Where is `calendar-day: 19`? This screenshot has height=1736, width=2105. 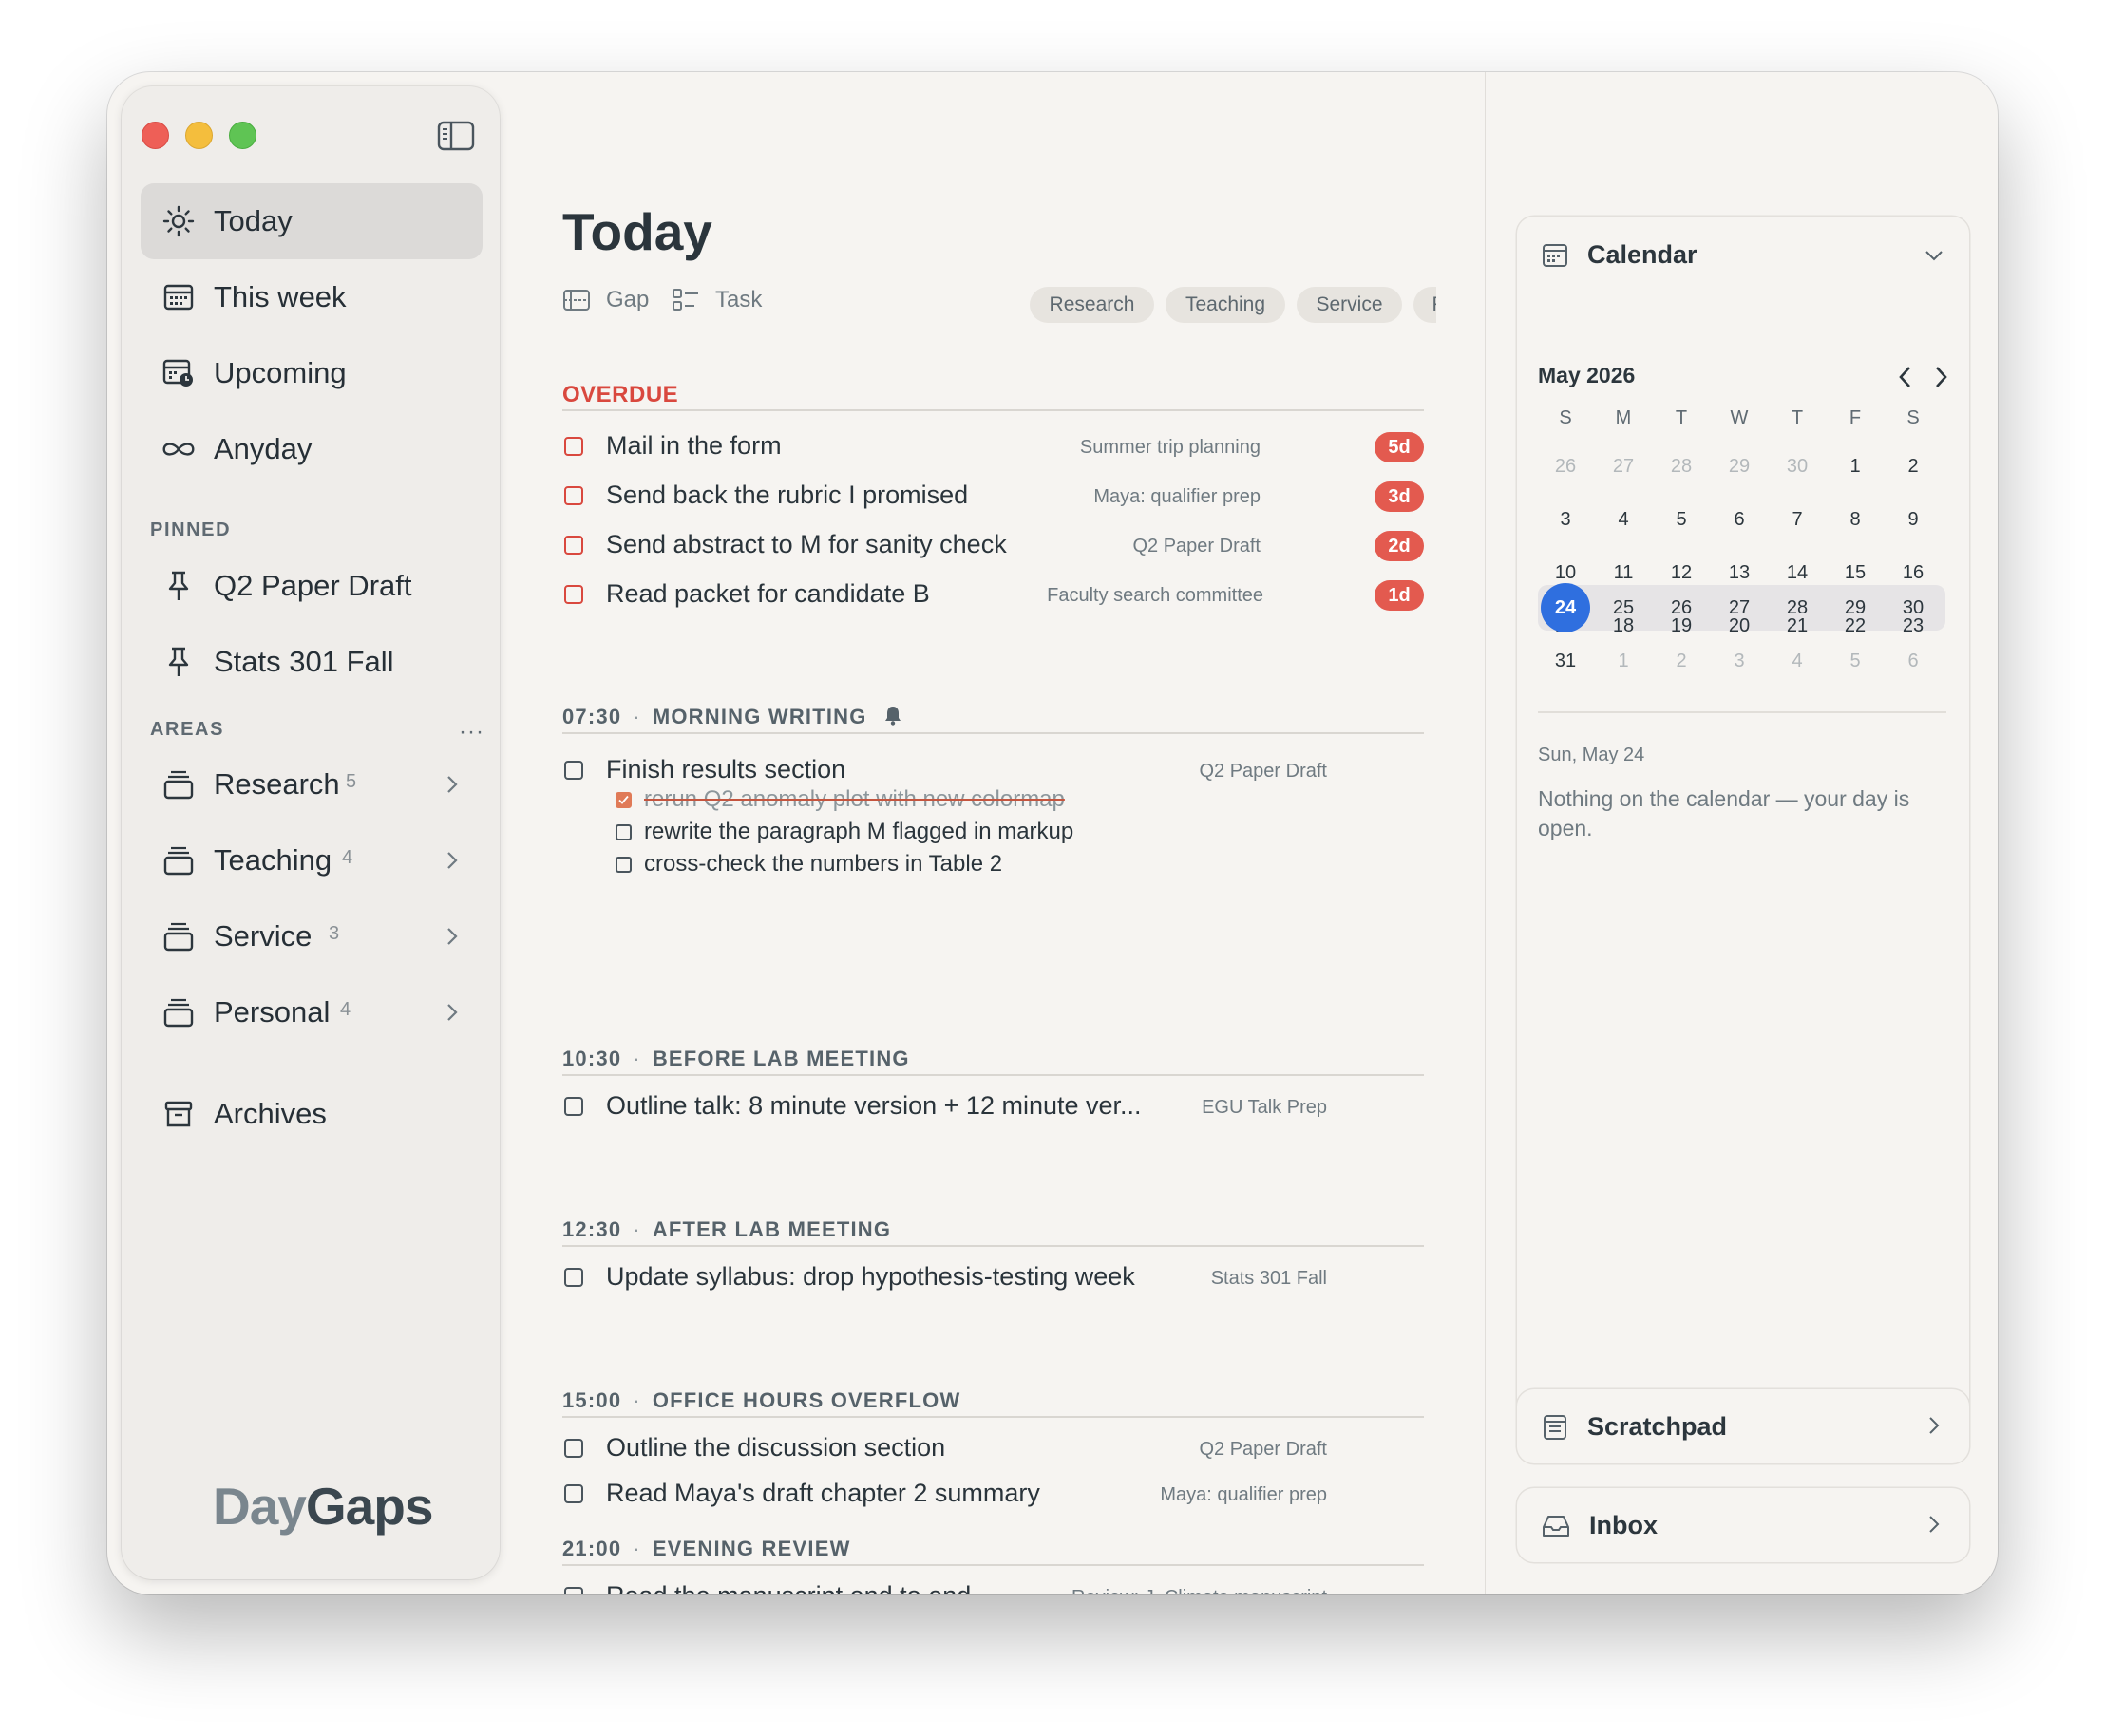 calendar-day: 19 is located at coordinates (1681, 626).